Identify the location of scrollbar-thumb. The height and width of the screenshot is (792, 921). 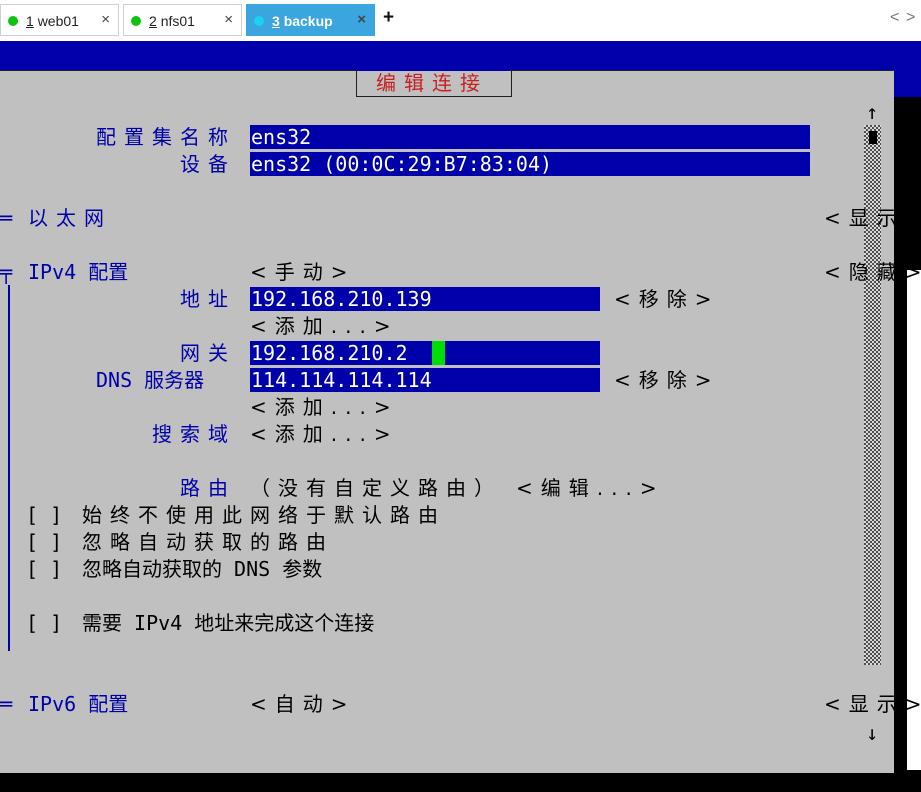
(873, 137).